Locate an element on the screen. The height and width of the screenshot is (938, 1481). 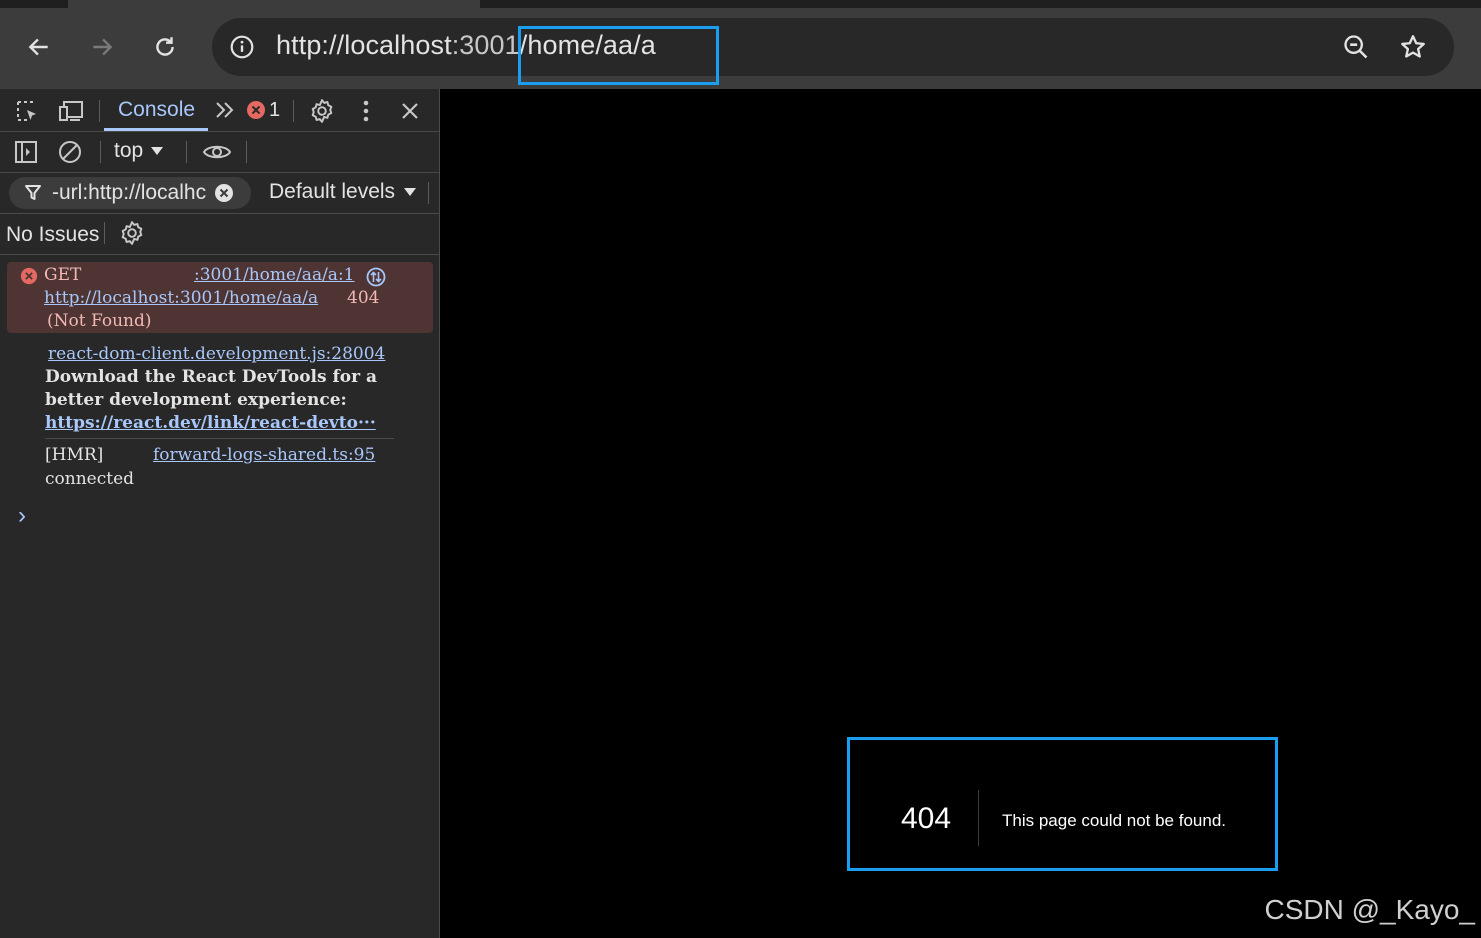
live-expression-button is located at coordinates (217, 152).